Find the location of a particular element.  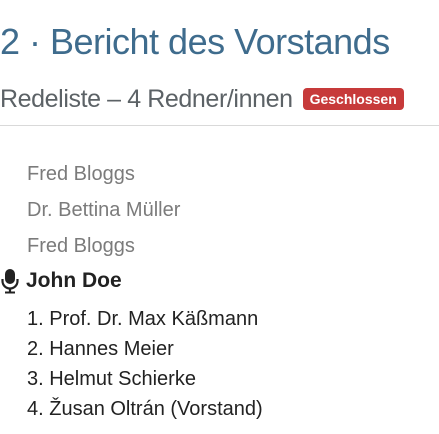

past-speaker-item: Dr. Bettina Müller is located at coordinates (104, 210).